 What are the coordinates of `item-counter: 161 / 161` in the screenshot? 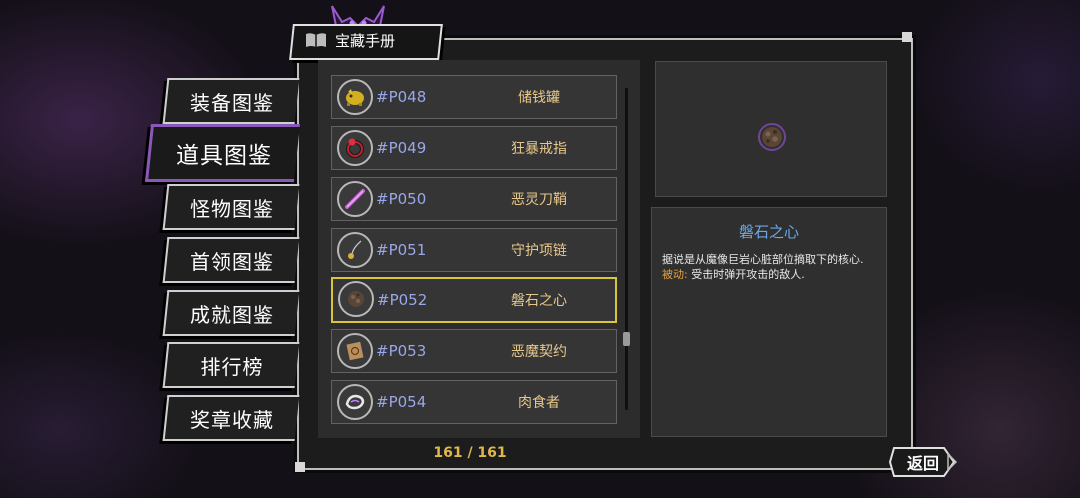 It's located at (470, 453).